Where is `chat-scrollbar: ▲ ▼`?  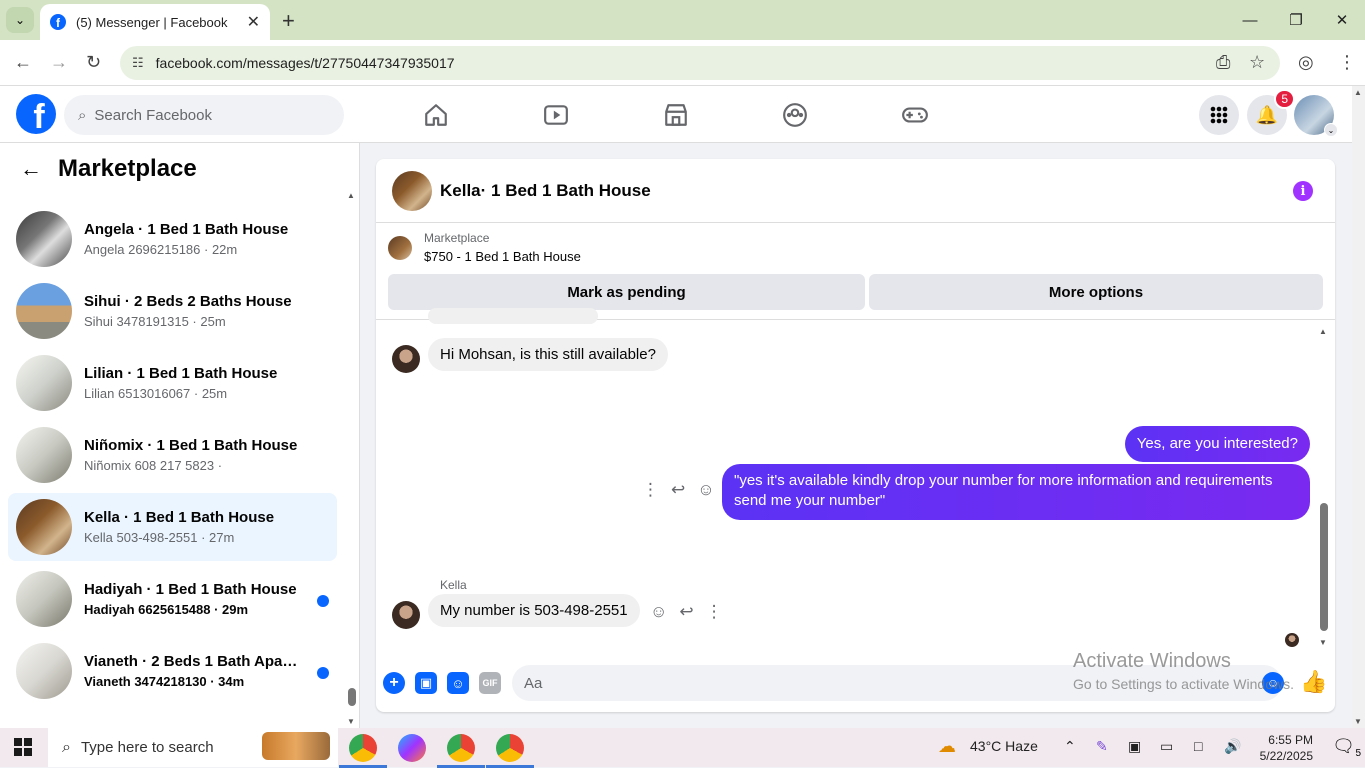
chat-scrollbar: ▲ ▼ is located at coordinates (1324, 487).